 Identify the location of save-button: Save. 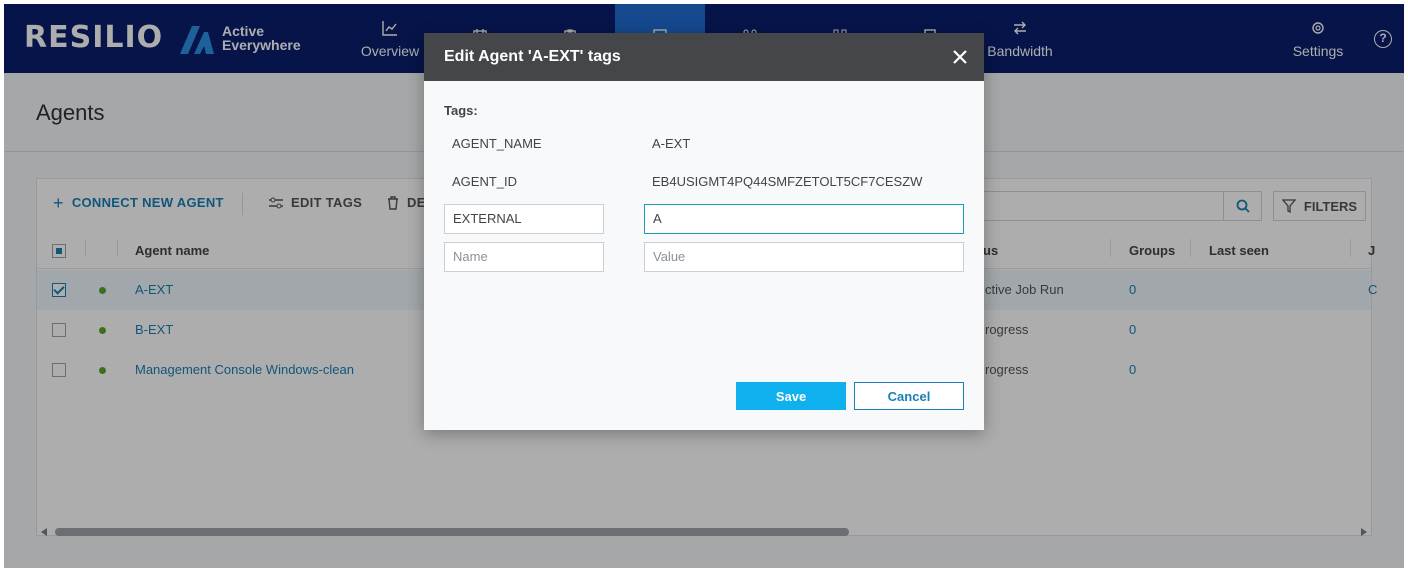
(791, 396).